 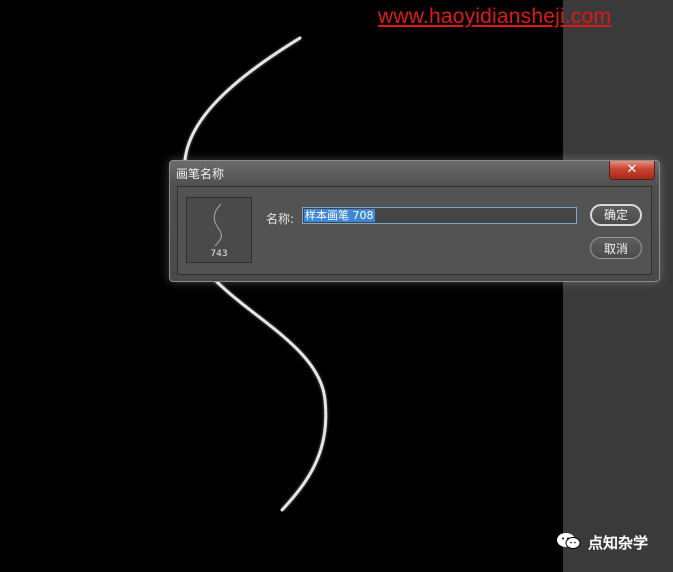 I want to click on name-label: 名称:, so click(x=280, y=219).